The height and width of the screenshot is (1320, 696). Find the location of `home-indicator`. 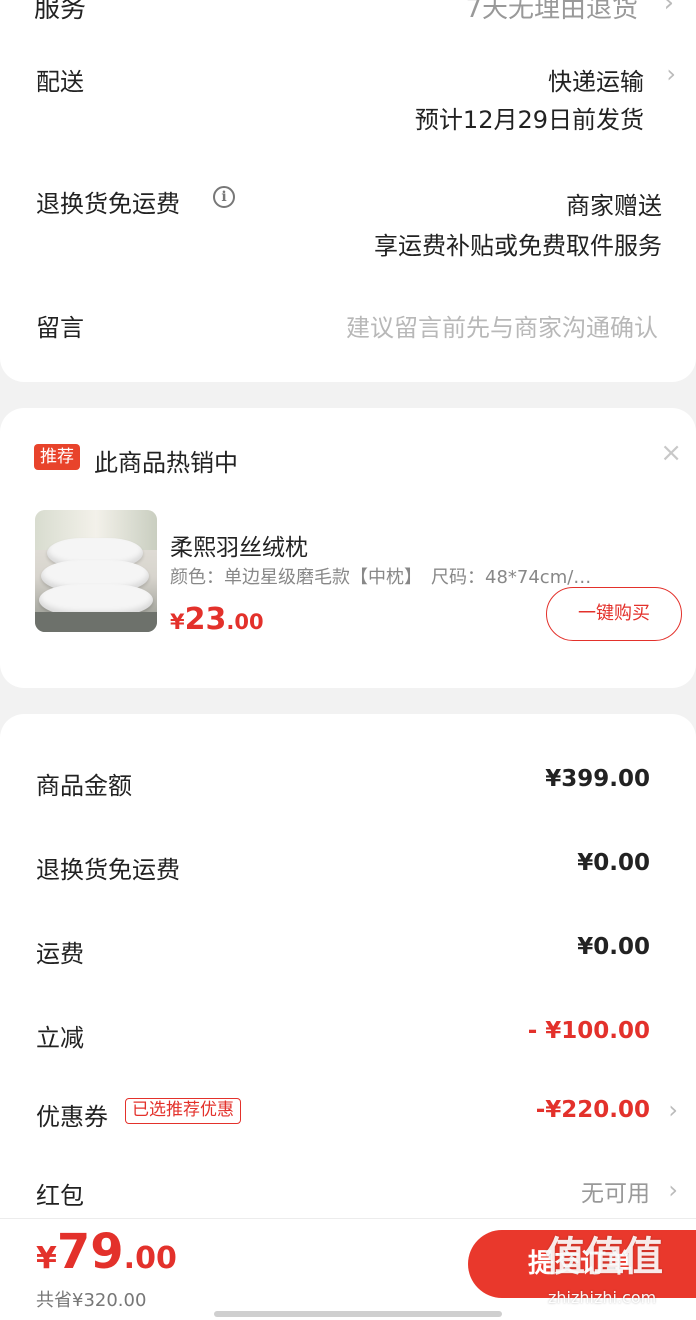

home-indicator is located at coordinates (358, 1314).